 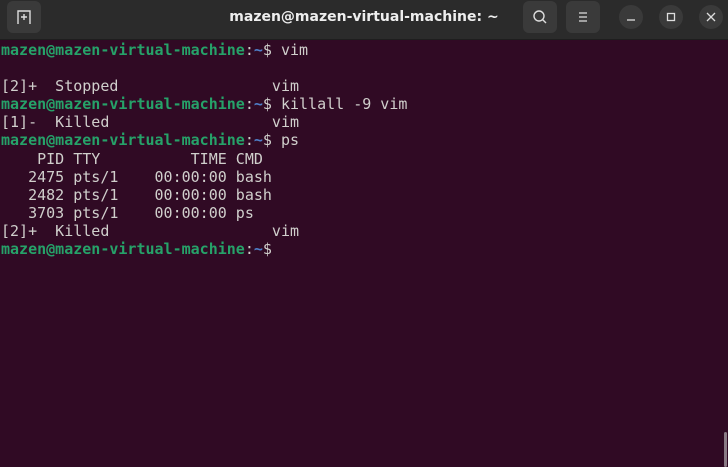 What do you see at coordinates (127, 212) in the screenshot?
I see `output-line: 3703 pts/1 00:00:00 ps` at bounding box center [127, 212].